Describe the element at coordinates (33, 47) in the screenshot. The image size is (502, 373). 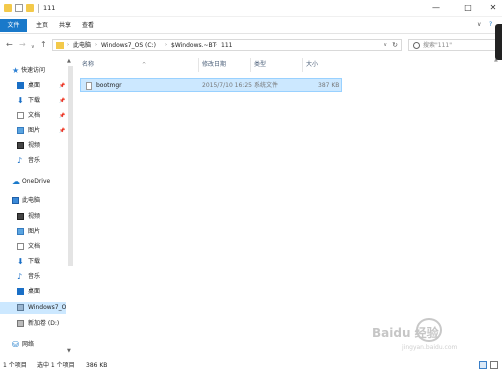
I see `recent-locations-button: ∨` at that location.